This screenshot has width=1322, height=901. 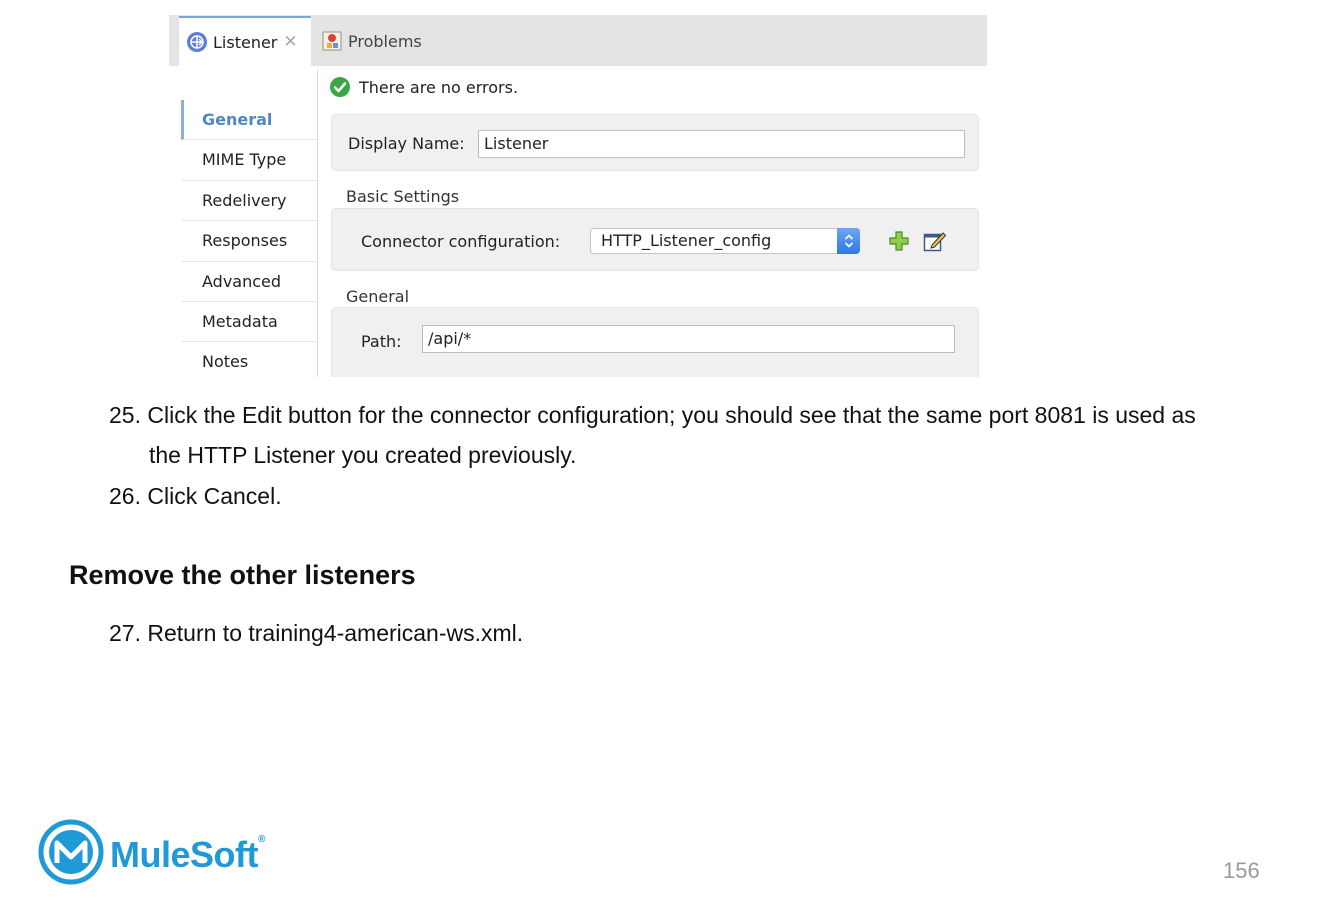 What do you see at coordinates (378, 296) in the screenshot?
I see `general-section-title: General` at bounding box center [378, 296].